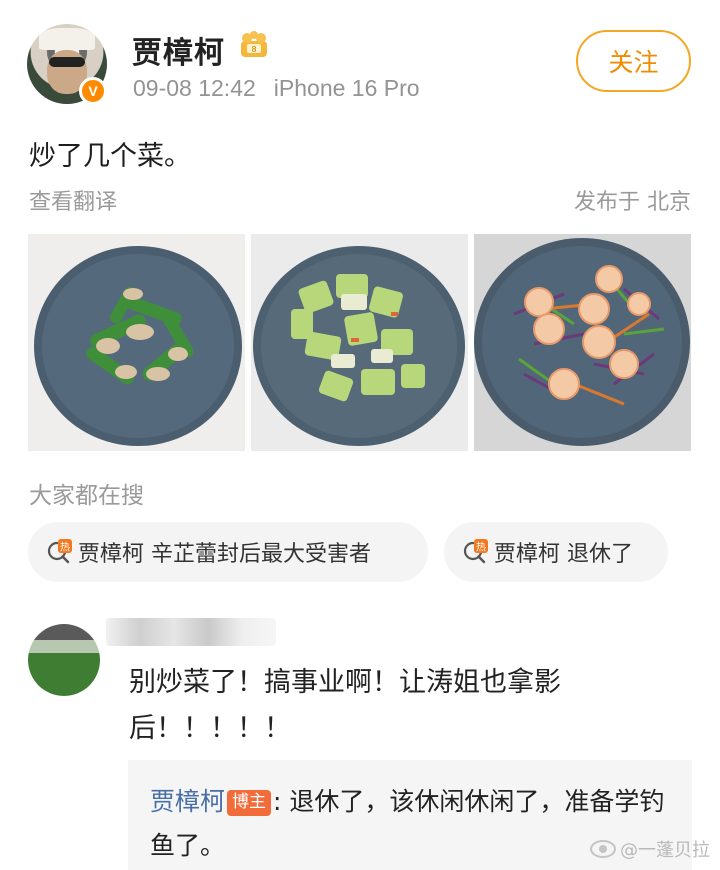 The image size is (720, 870). I want to click on post-time: 09-08 12:42, so click(194, 88).